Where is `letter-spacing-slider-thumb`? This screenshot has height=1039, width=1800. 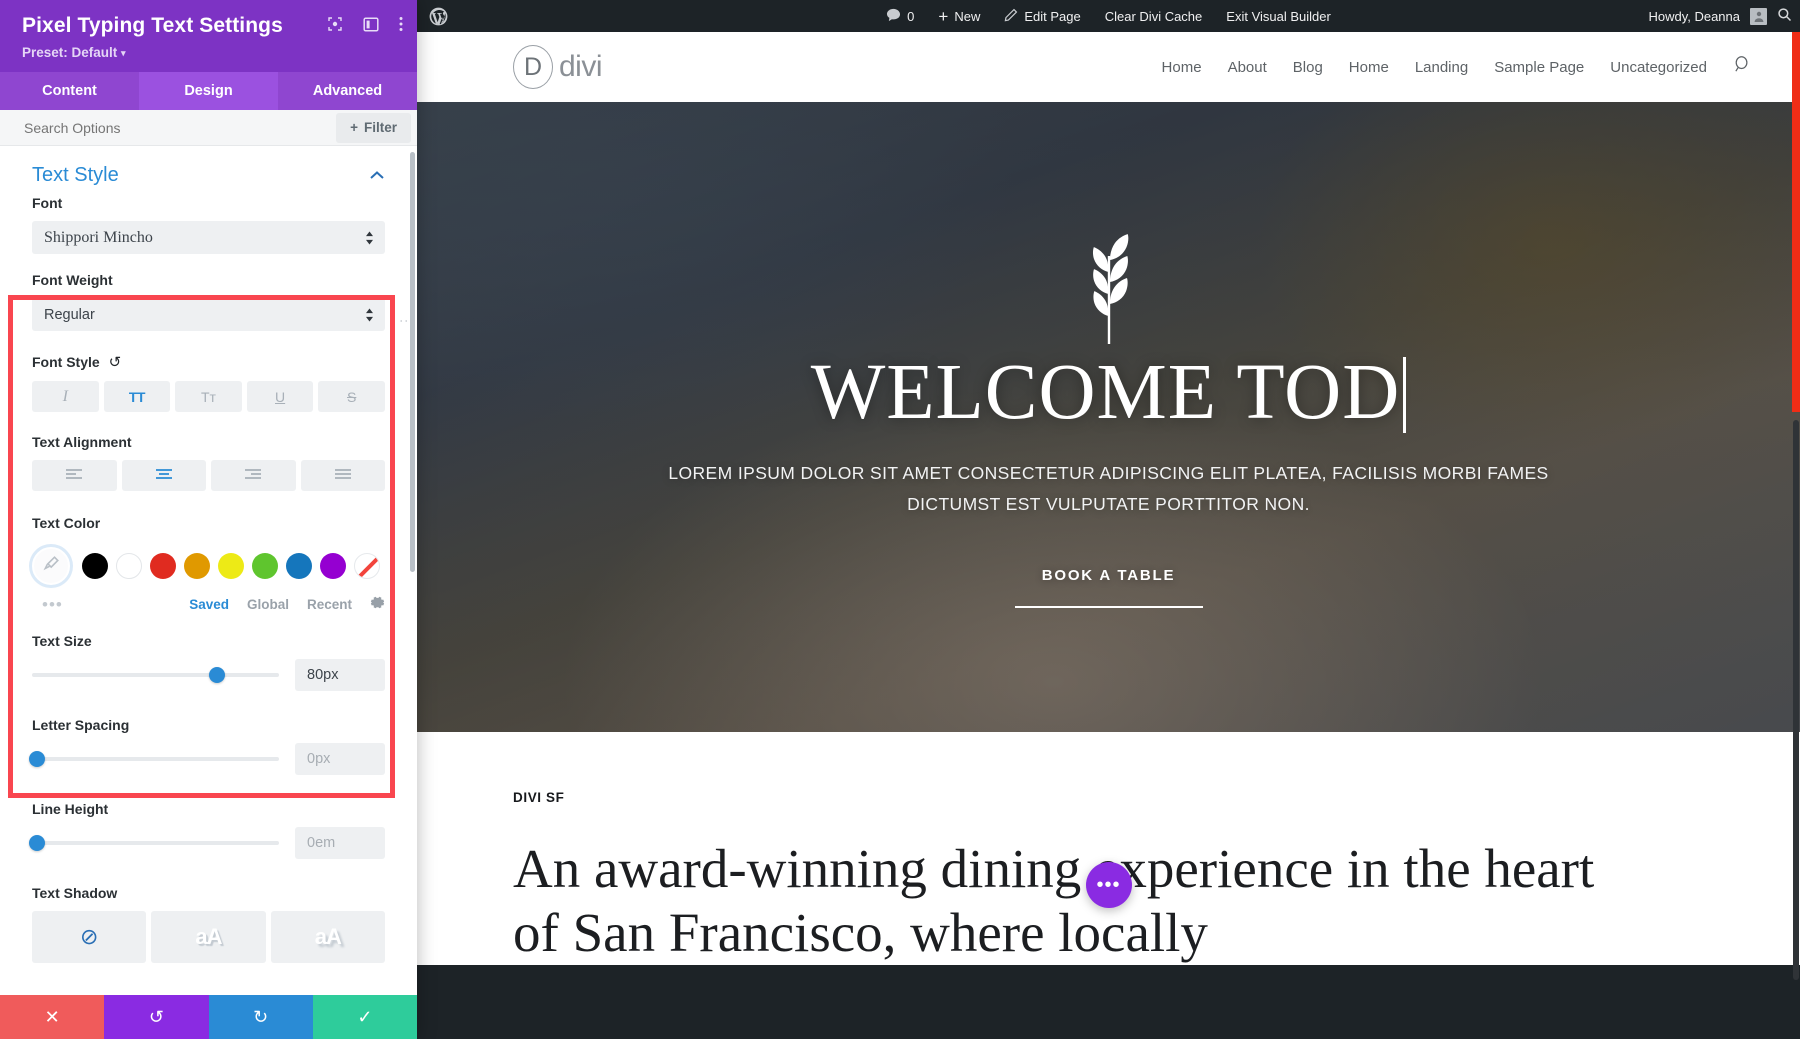 letter-spacing-slider-thumb is located at coordinates (36, 759).